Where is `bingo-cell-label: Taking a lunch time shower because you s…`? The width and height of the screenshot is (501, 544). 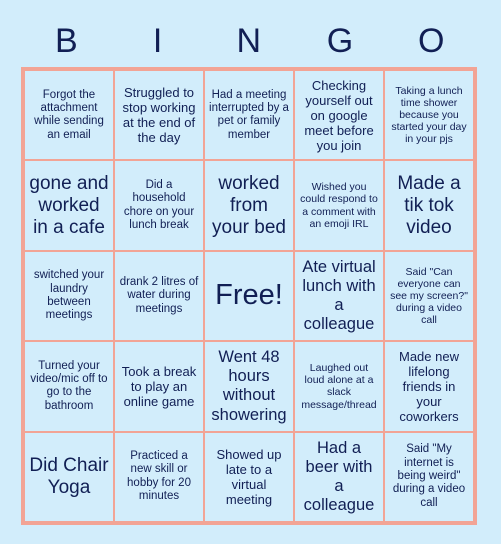
bingo-cell-label: Taking a lunch time shower because you s… is located at coordinates (429, 115).